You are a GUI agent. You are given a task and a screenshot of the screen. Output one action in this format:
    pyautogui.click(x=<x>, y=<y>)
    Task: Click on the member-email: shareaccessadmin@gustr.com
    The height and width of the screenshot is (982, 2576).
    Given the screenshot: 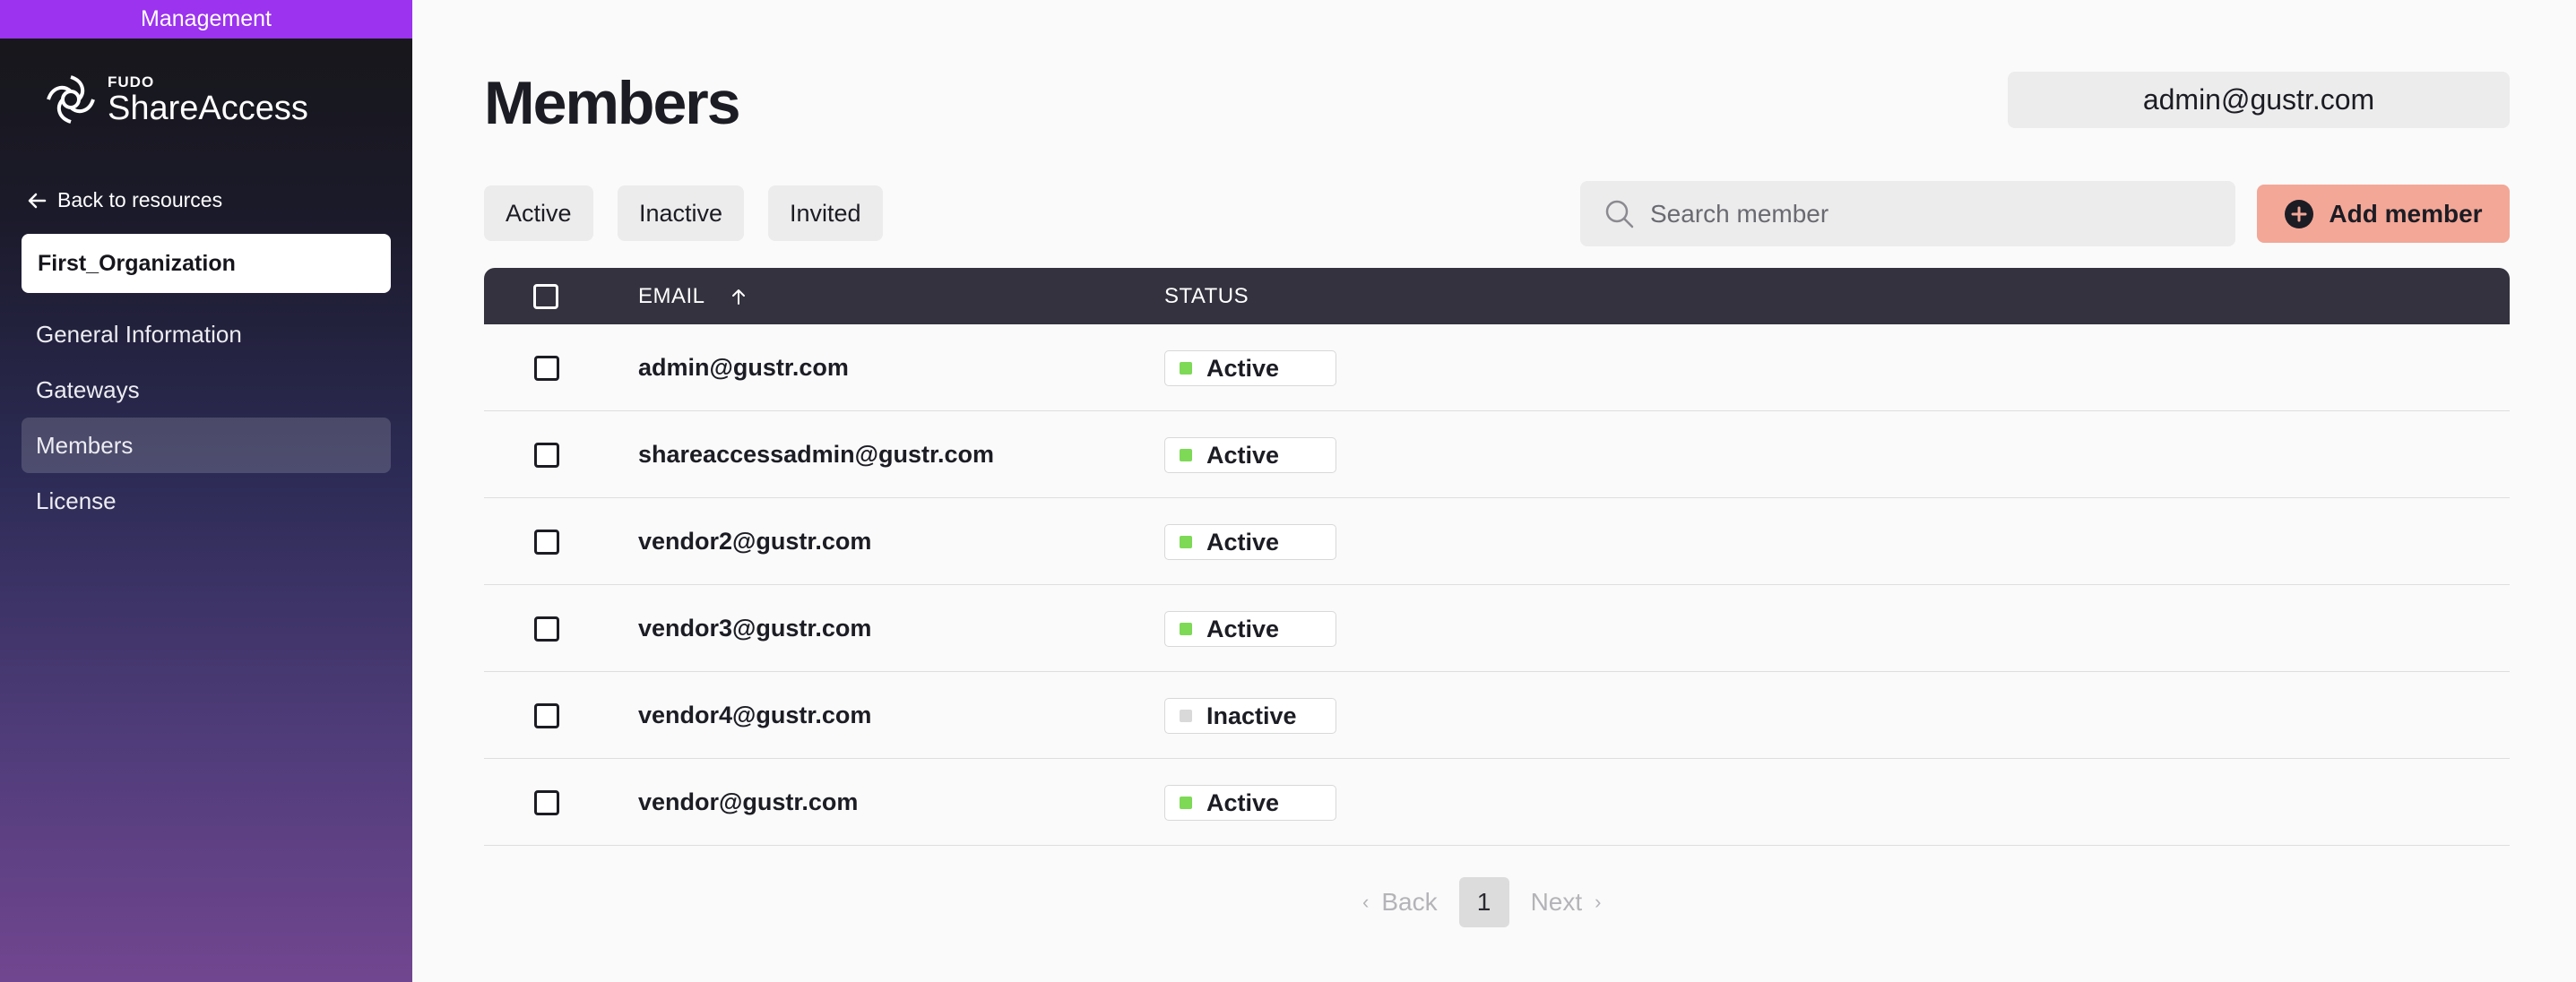 What is the action you would take?
    pyautogui.click(x=816, y=454)
    